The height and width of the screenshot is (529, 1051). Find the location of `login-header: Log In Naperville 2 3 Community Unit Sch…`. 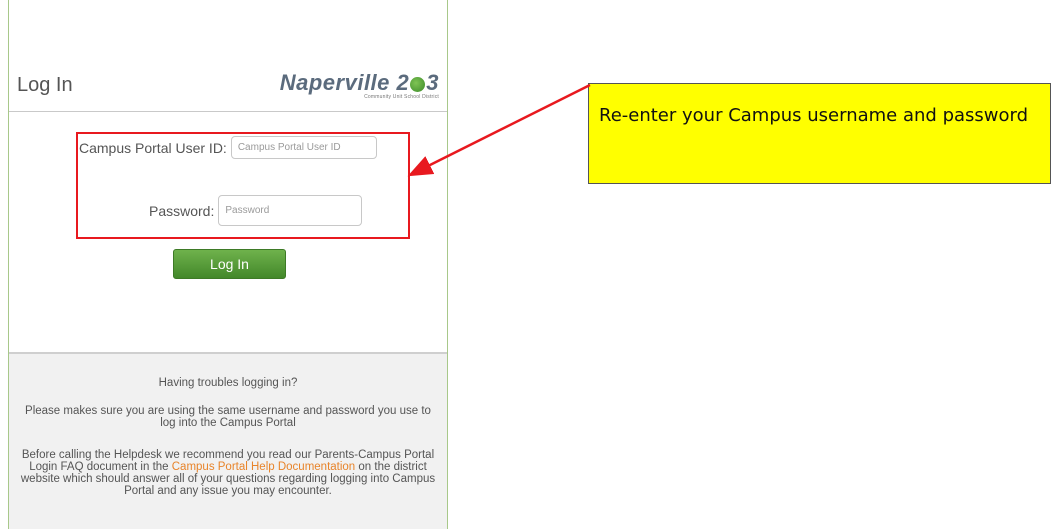

login-header: Log In Naperville 2 3 Community Unit Sch… is located at coordinates (228, 56).